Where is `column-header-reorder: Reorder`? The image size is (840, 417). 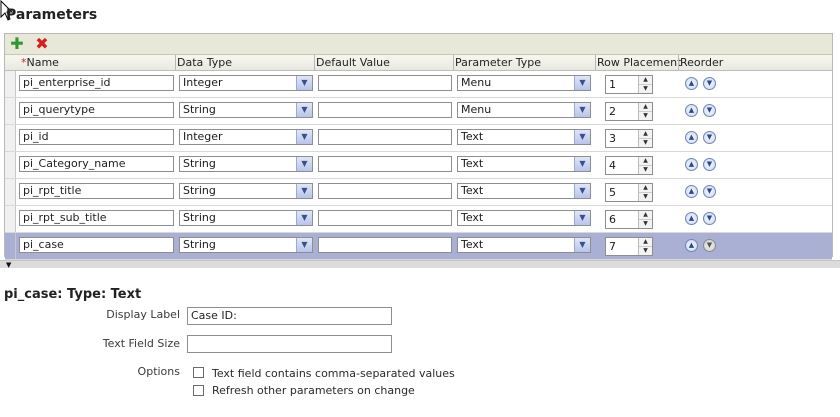
column-header-reorder: Reorder is located at coordinates (701, 62).